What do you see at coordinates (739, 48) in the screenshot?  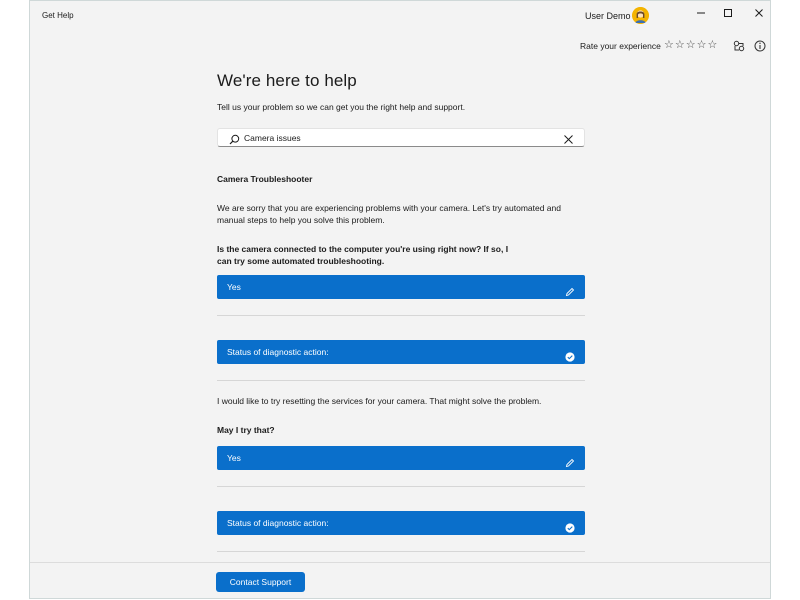 I see `share-icon` at bounding box center [739, 48].